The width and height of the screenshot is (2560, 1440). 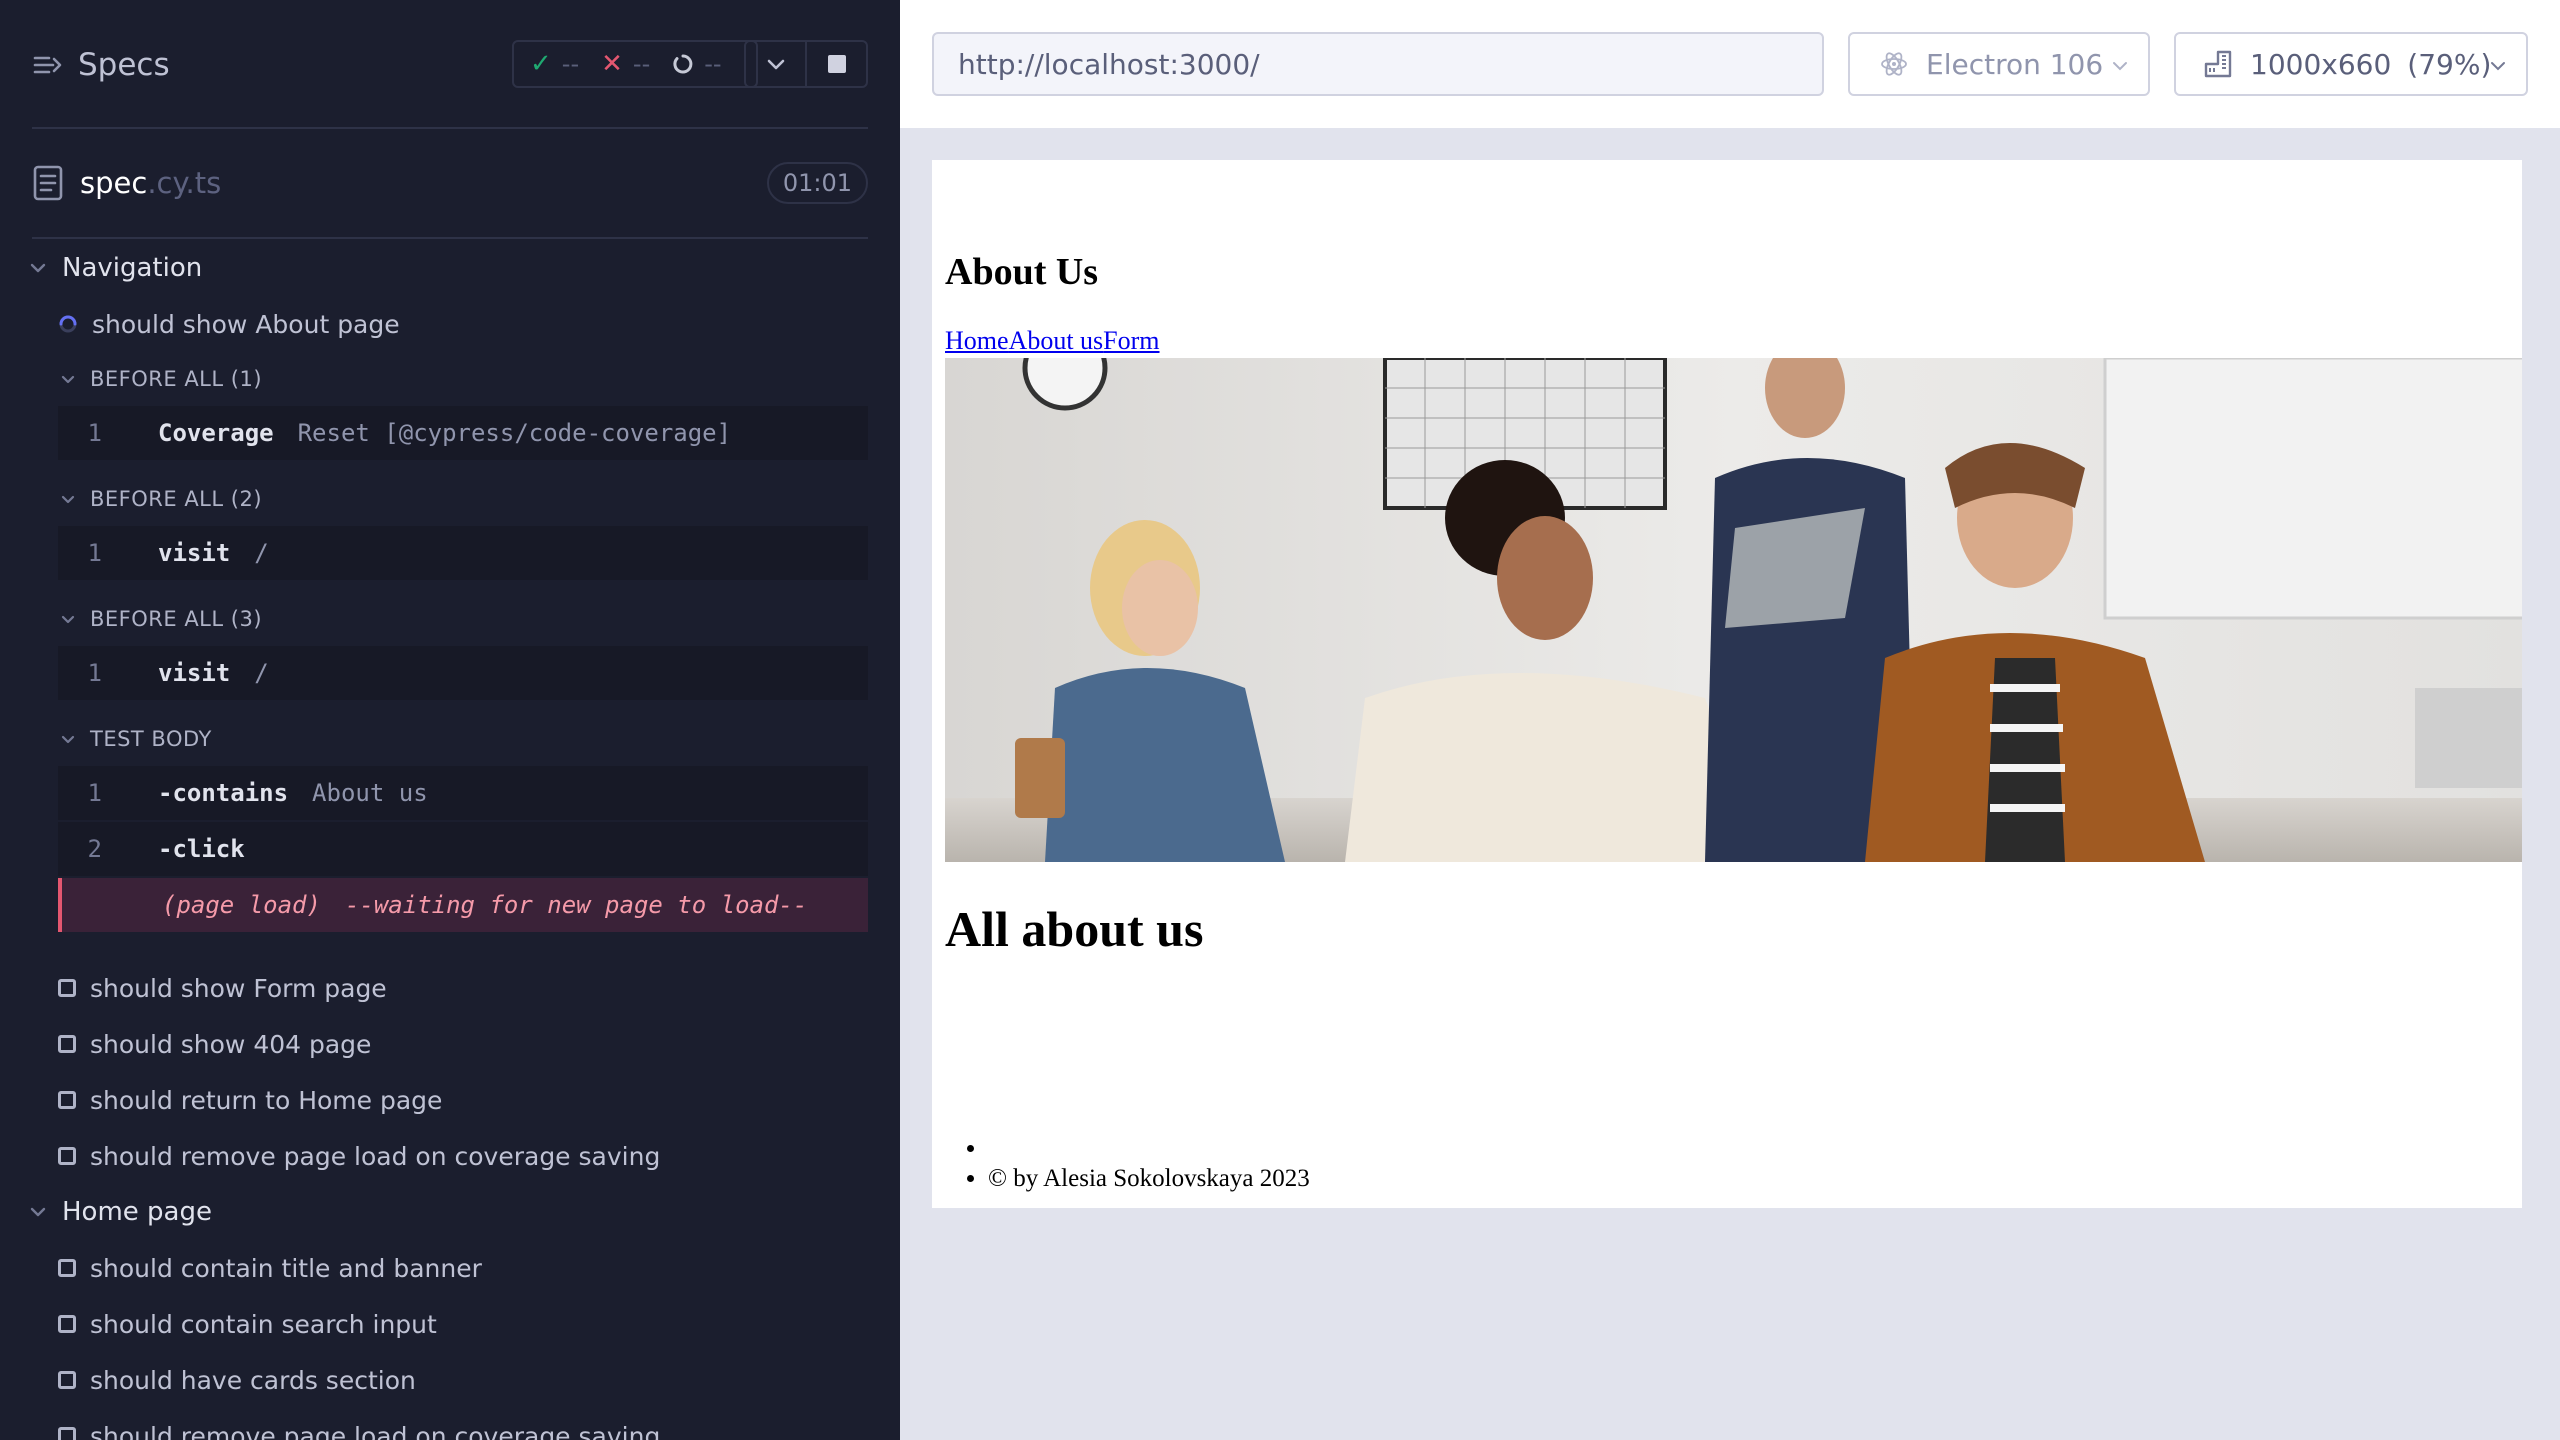 I want to click on hook-before-all-3: BEFORE ALL (3), so click(x=450, y=619).